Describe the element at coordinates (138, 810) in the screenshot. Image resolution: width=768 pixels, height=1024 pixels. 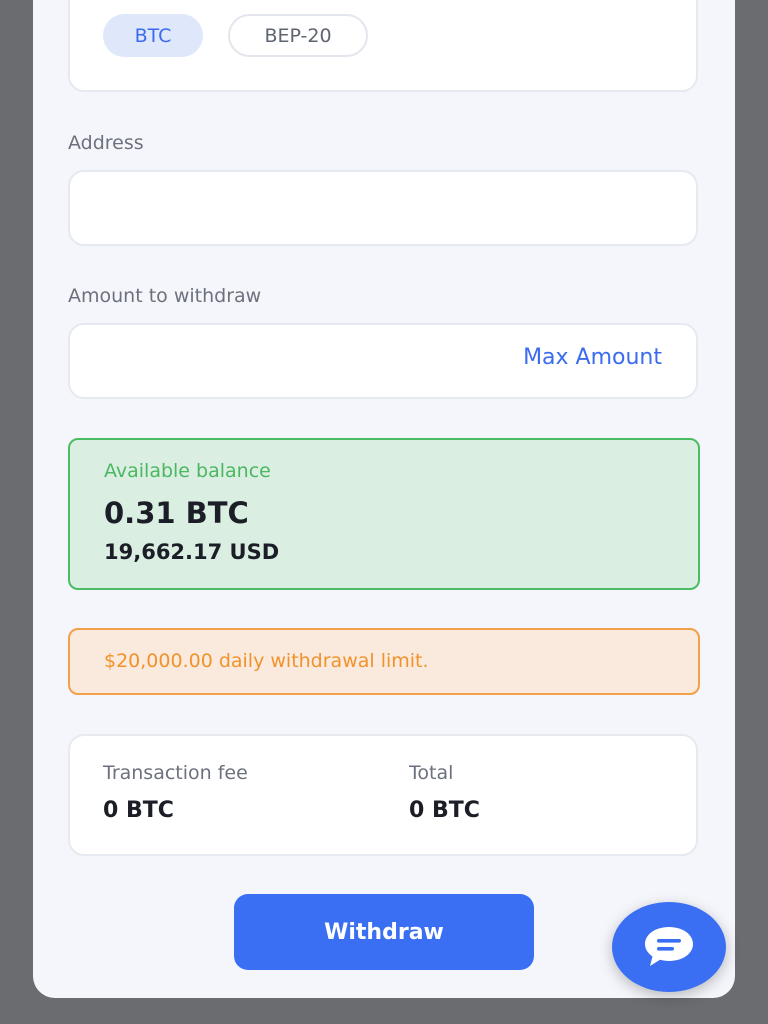
I see `fee-value: 0 BTC` at that location.